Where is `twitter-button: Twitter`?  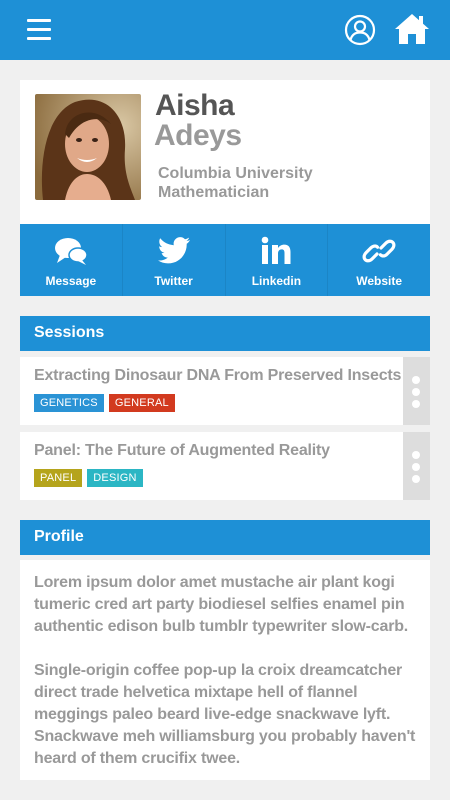 twitter-button: Twitter is located at coordinates (174, 260).